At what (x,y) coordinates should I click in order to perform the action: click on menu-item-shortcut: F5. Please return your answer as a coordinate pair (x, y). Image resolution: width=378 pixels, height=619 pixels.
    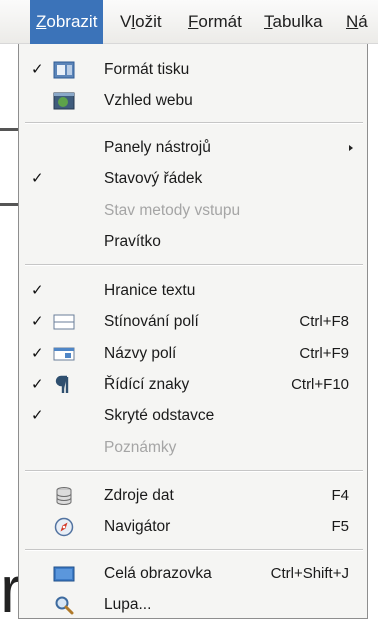
    Looking at the image, I should click on (340, 526).